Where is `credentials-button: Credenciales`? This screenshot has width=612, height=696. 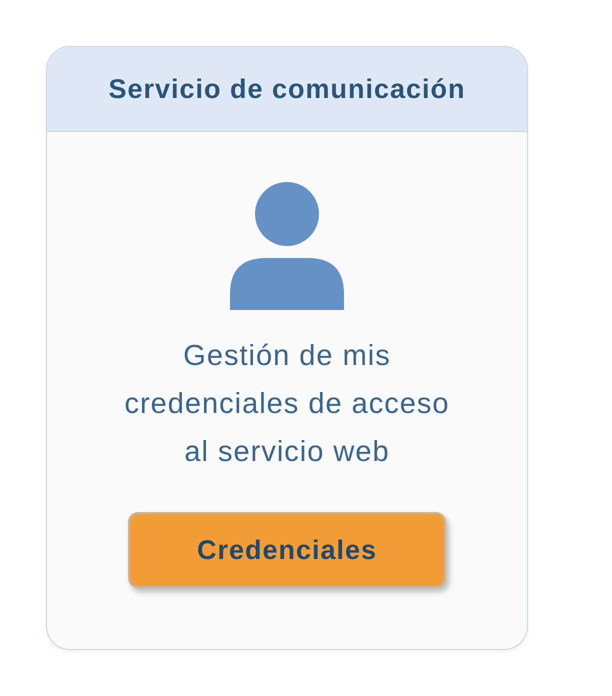 credentials-button: Credenciales is located at coordinates (287, 550).